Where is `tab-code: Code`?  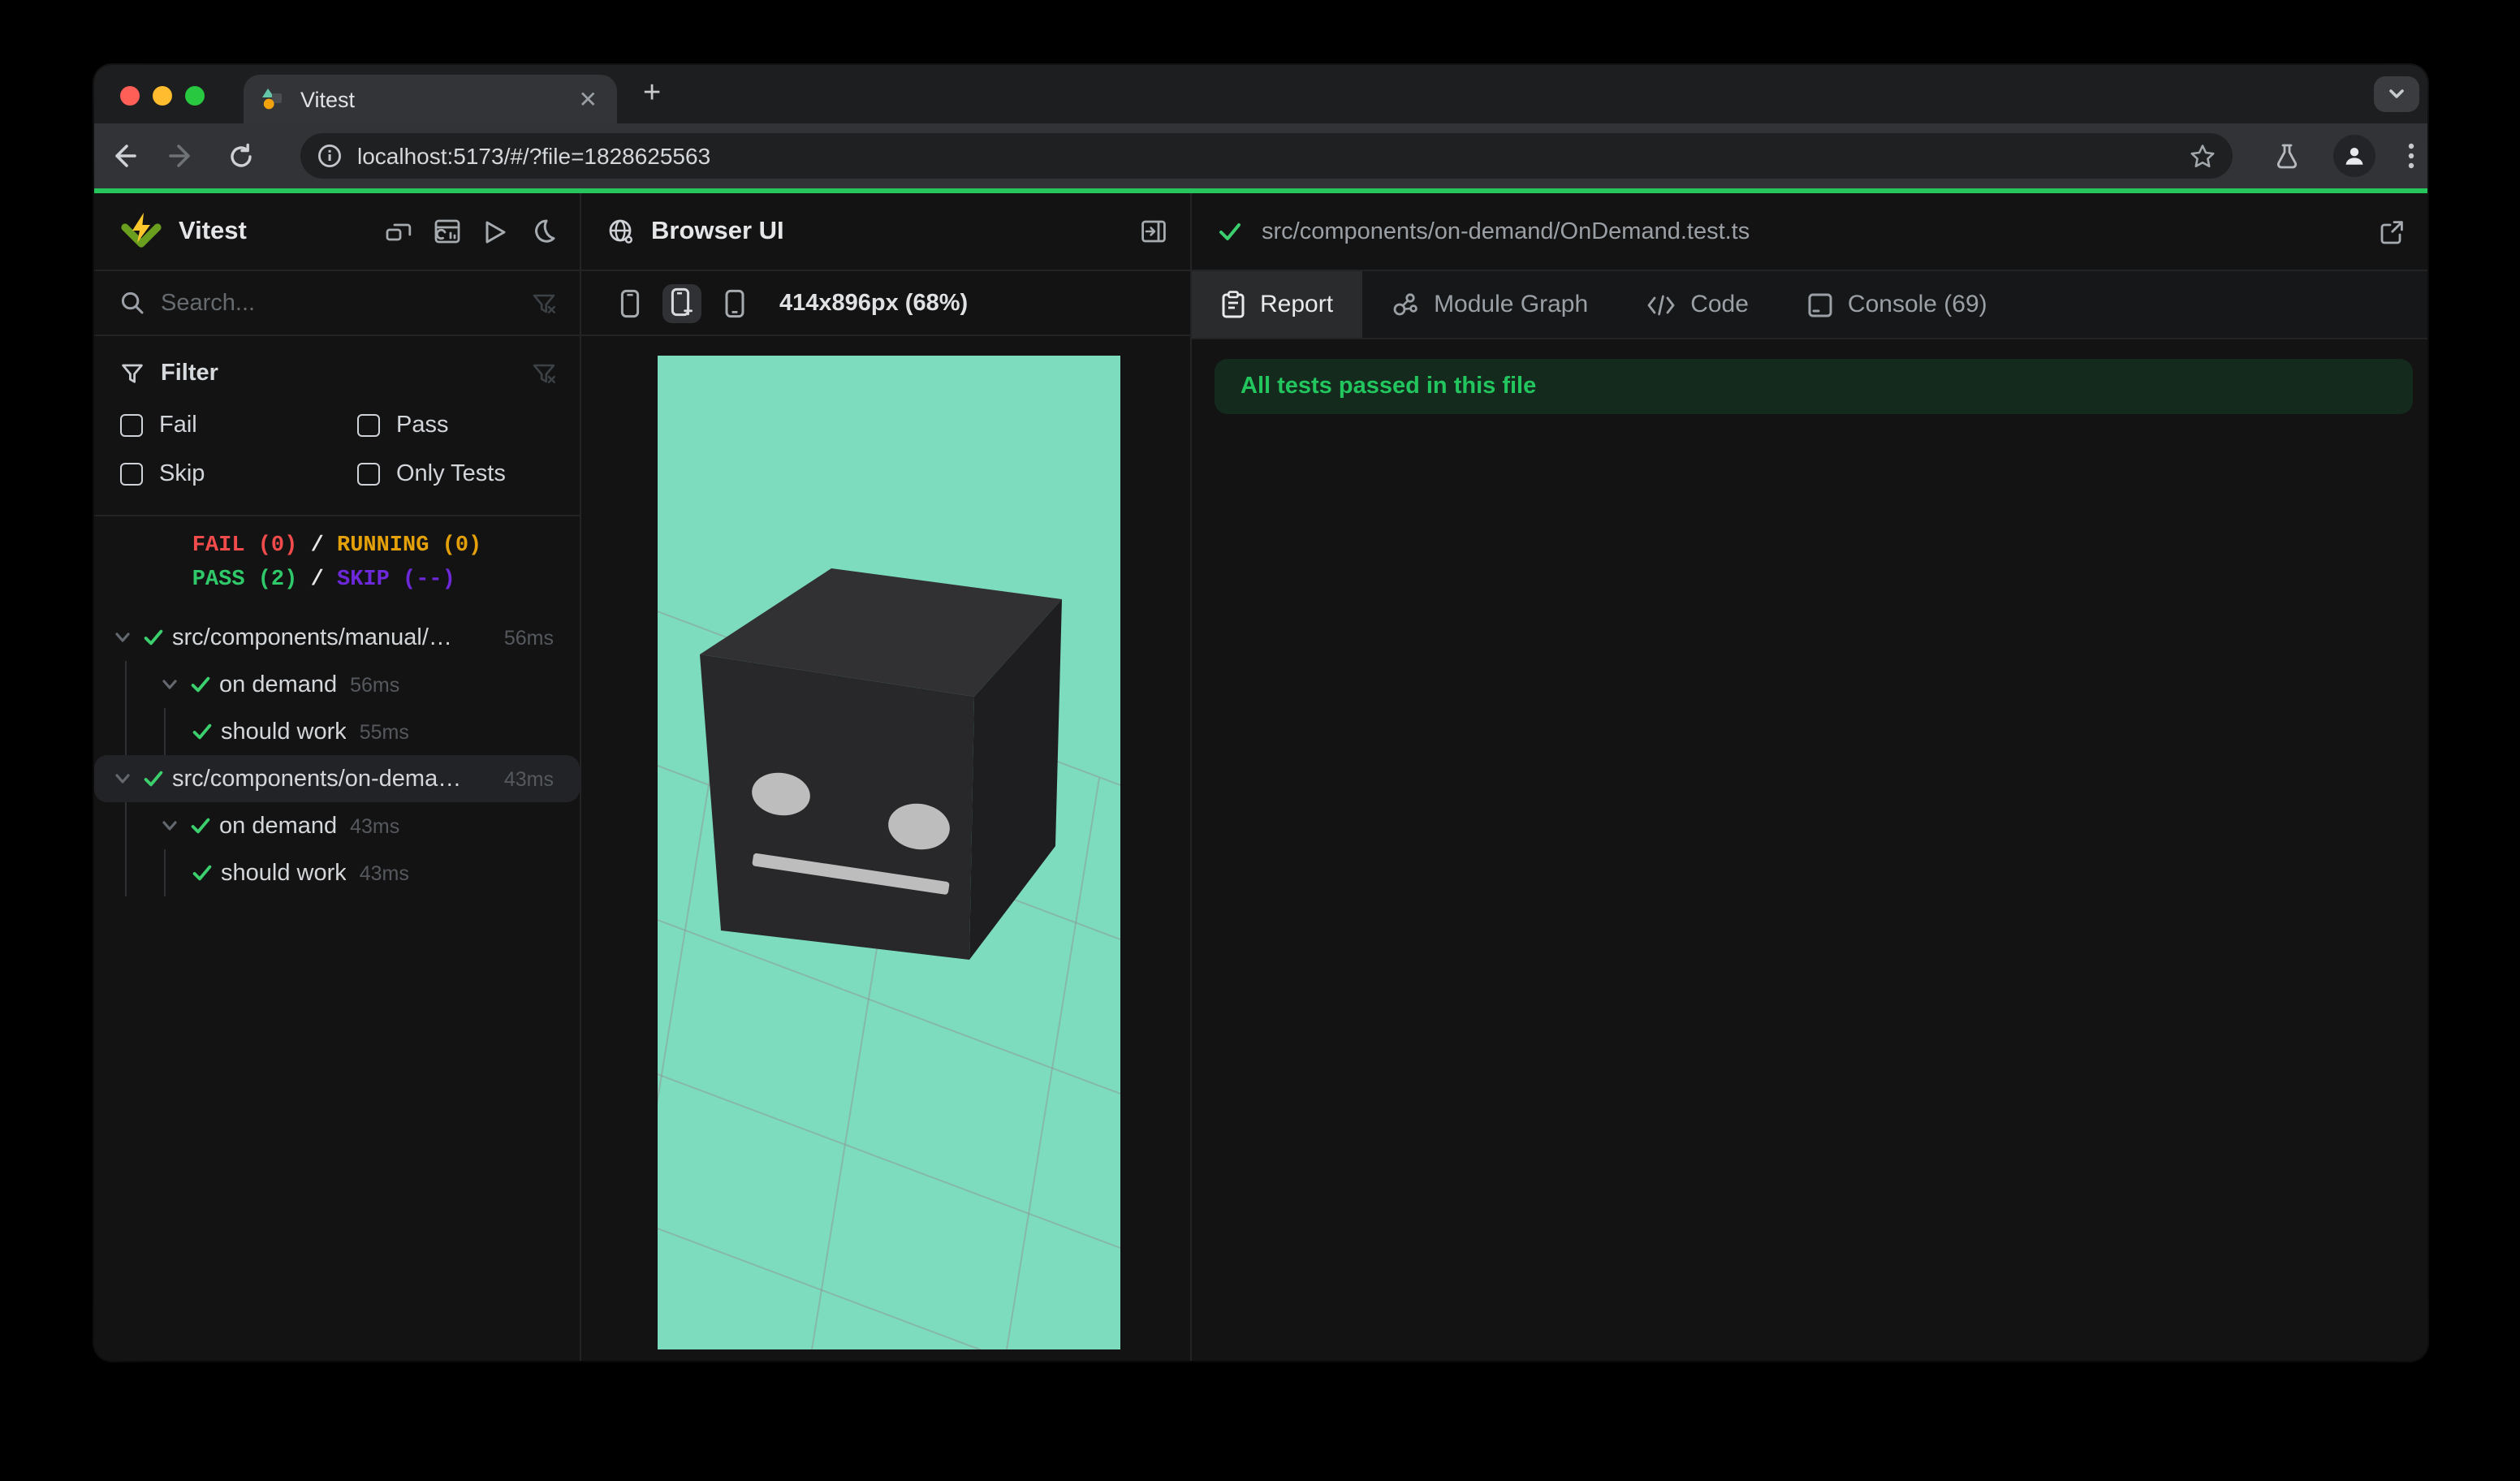 tab-code: Code is located at coordinates (1698, 304).